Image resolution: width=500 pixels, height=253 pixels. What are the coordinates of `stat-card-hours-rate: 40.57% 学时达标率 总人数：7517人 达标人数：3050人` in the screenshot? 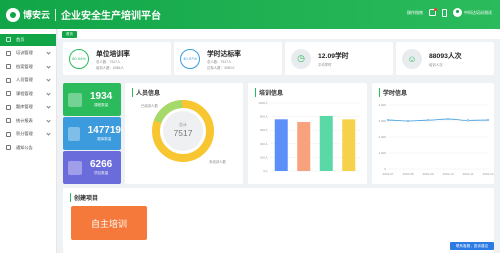 It's located at (228, 58).